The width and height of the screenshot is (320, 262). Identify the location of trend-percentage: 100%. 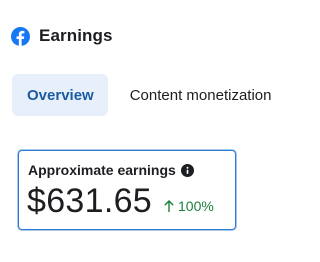
(196, 206).